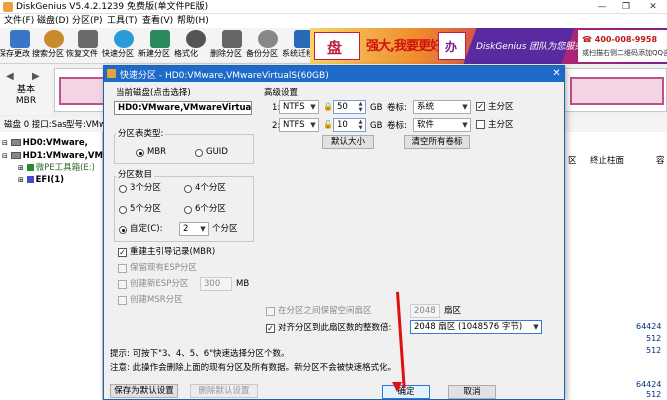 This screenshot has width=667, height=400. Describe the element at coordinates (612, 266) in the screenshot. I see `partition-table: 区 终止柱面 容 64424 512 512 64424 512` at that location.